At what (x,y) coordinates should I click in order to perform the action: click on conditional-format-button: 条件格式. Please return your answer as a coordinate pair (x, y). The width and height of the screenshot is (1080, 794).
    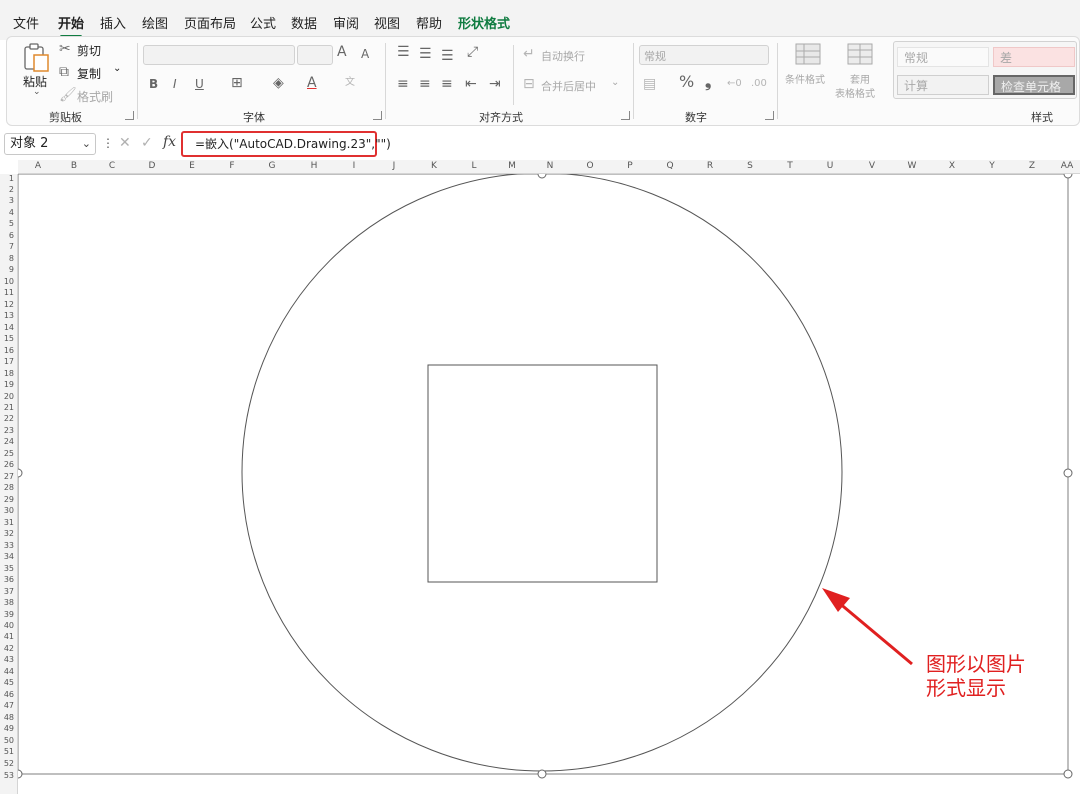
    Looking at the image, I should click on (805, 78).